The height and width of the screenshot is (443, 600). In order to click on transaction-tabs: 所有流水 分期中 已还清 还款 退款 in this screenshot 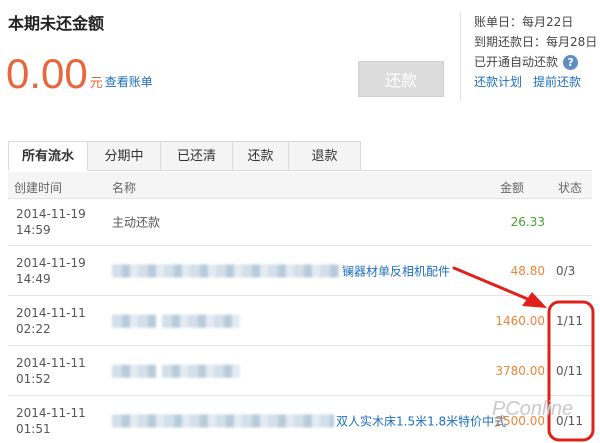, I will do `click(300, 156)`.